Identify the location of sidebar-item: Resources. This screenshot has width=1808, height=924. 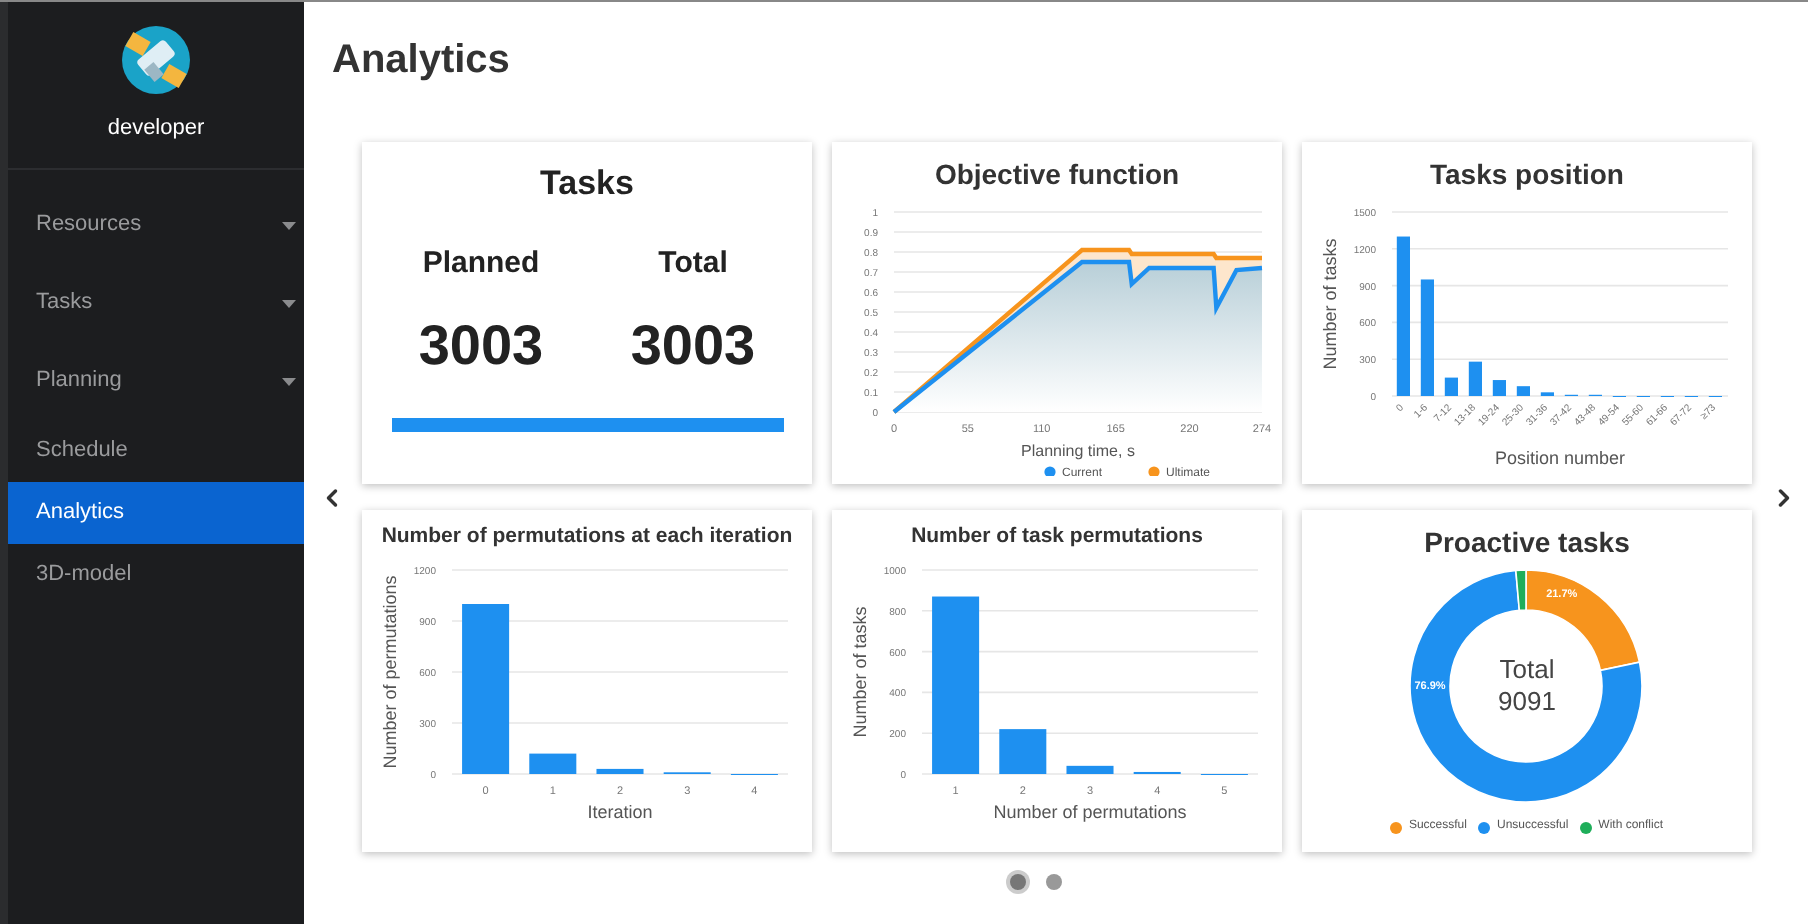
(156, 225).